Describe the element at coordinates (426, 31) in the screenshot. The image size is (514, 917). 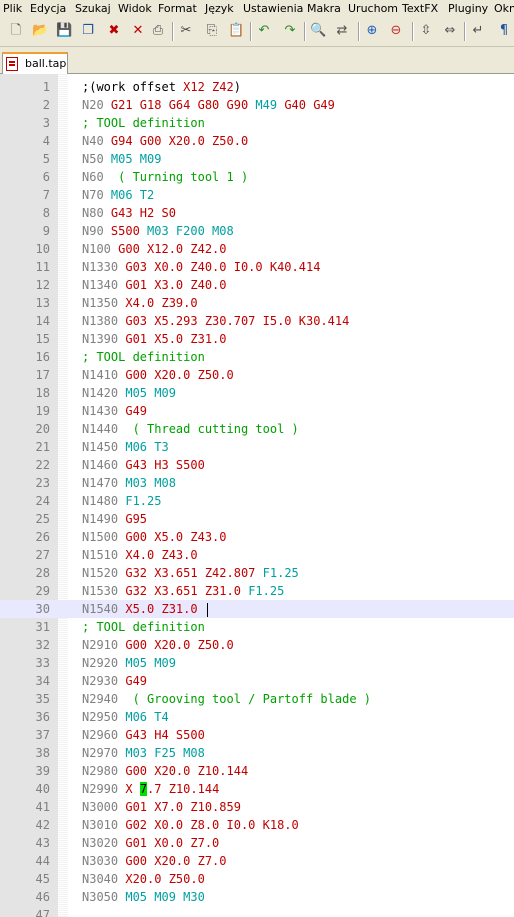
I see `sync-v-icon: ⇳` at that location.